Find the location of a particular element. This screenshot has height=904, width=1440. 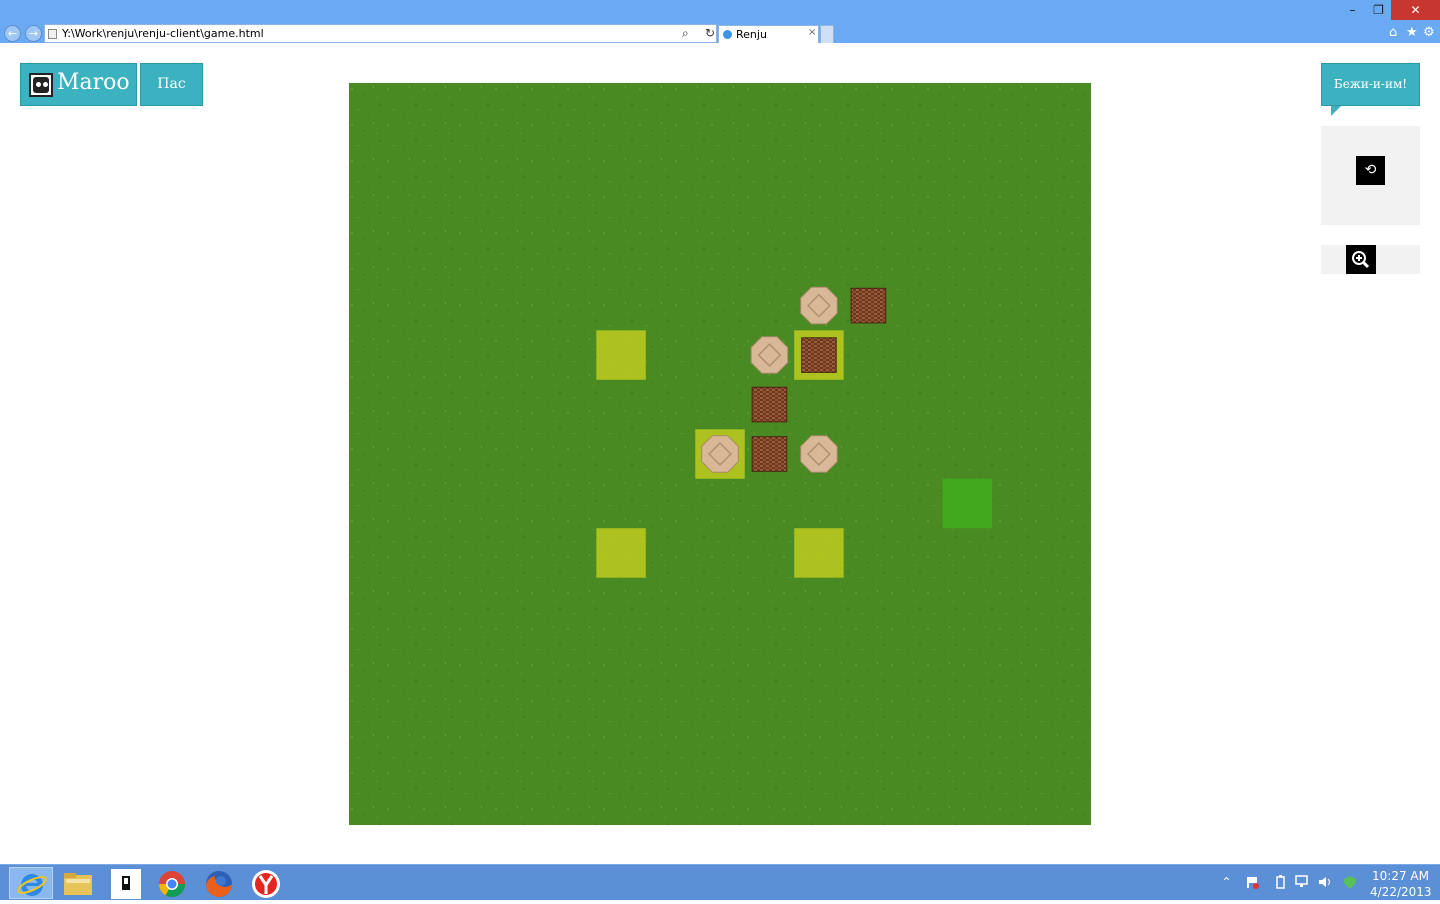

clock-date: 4/22/2013 is located at coordinates (1401, 892).